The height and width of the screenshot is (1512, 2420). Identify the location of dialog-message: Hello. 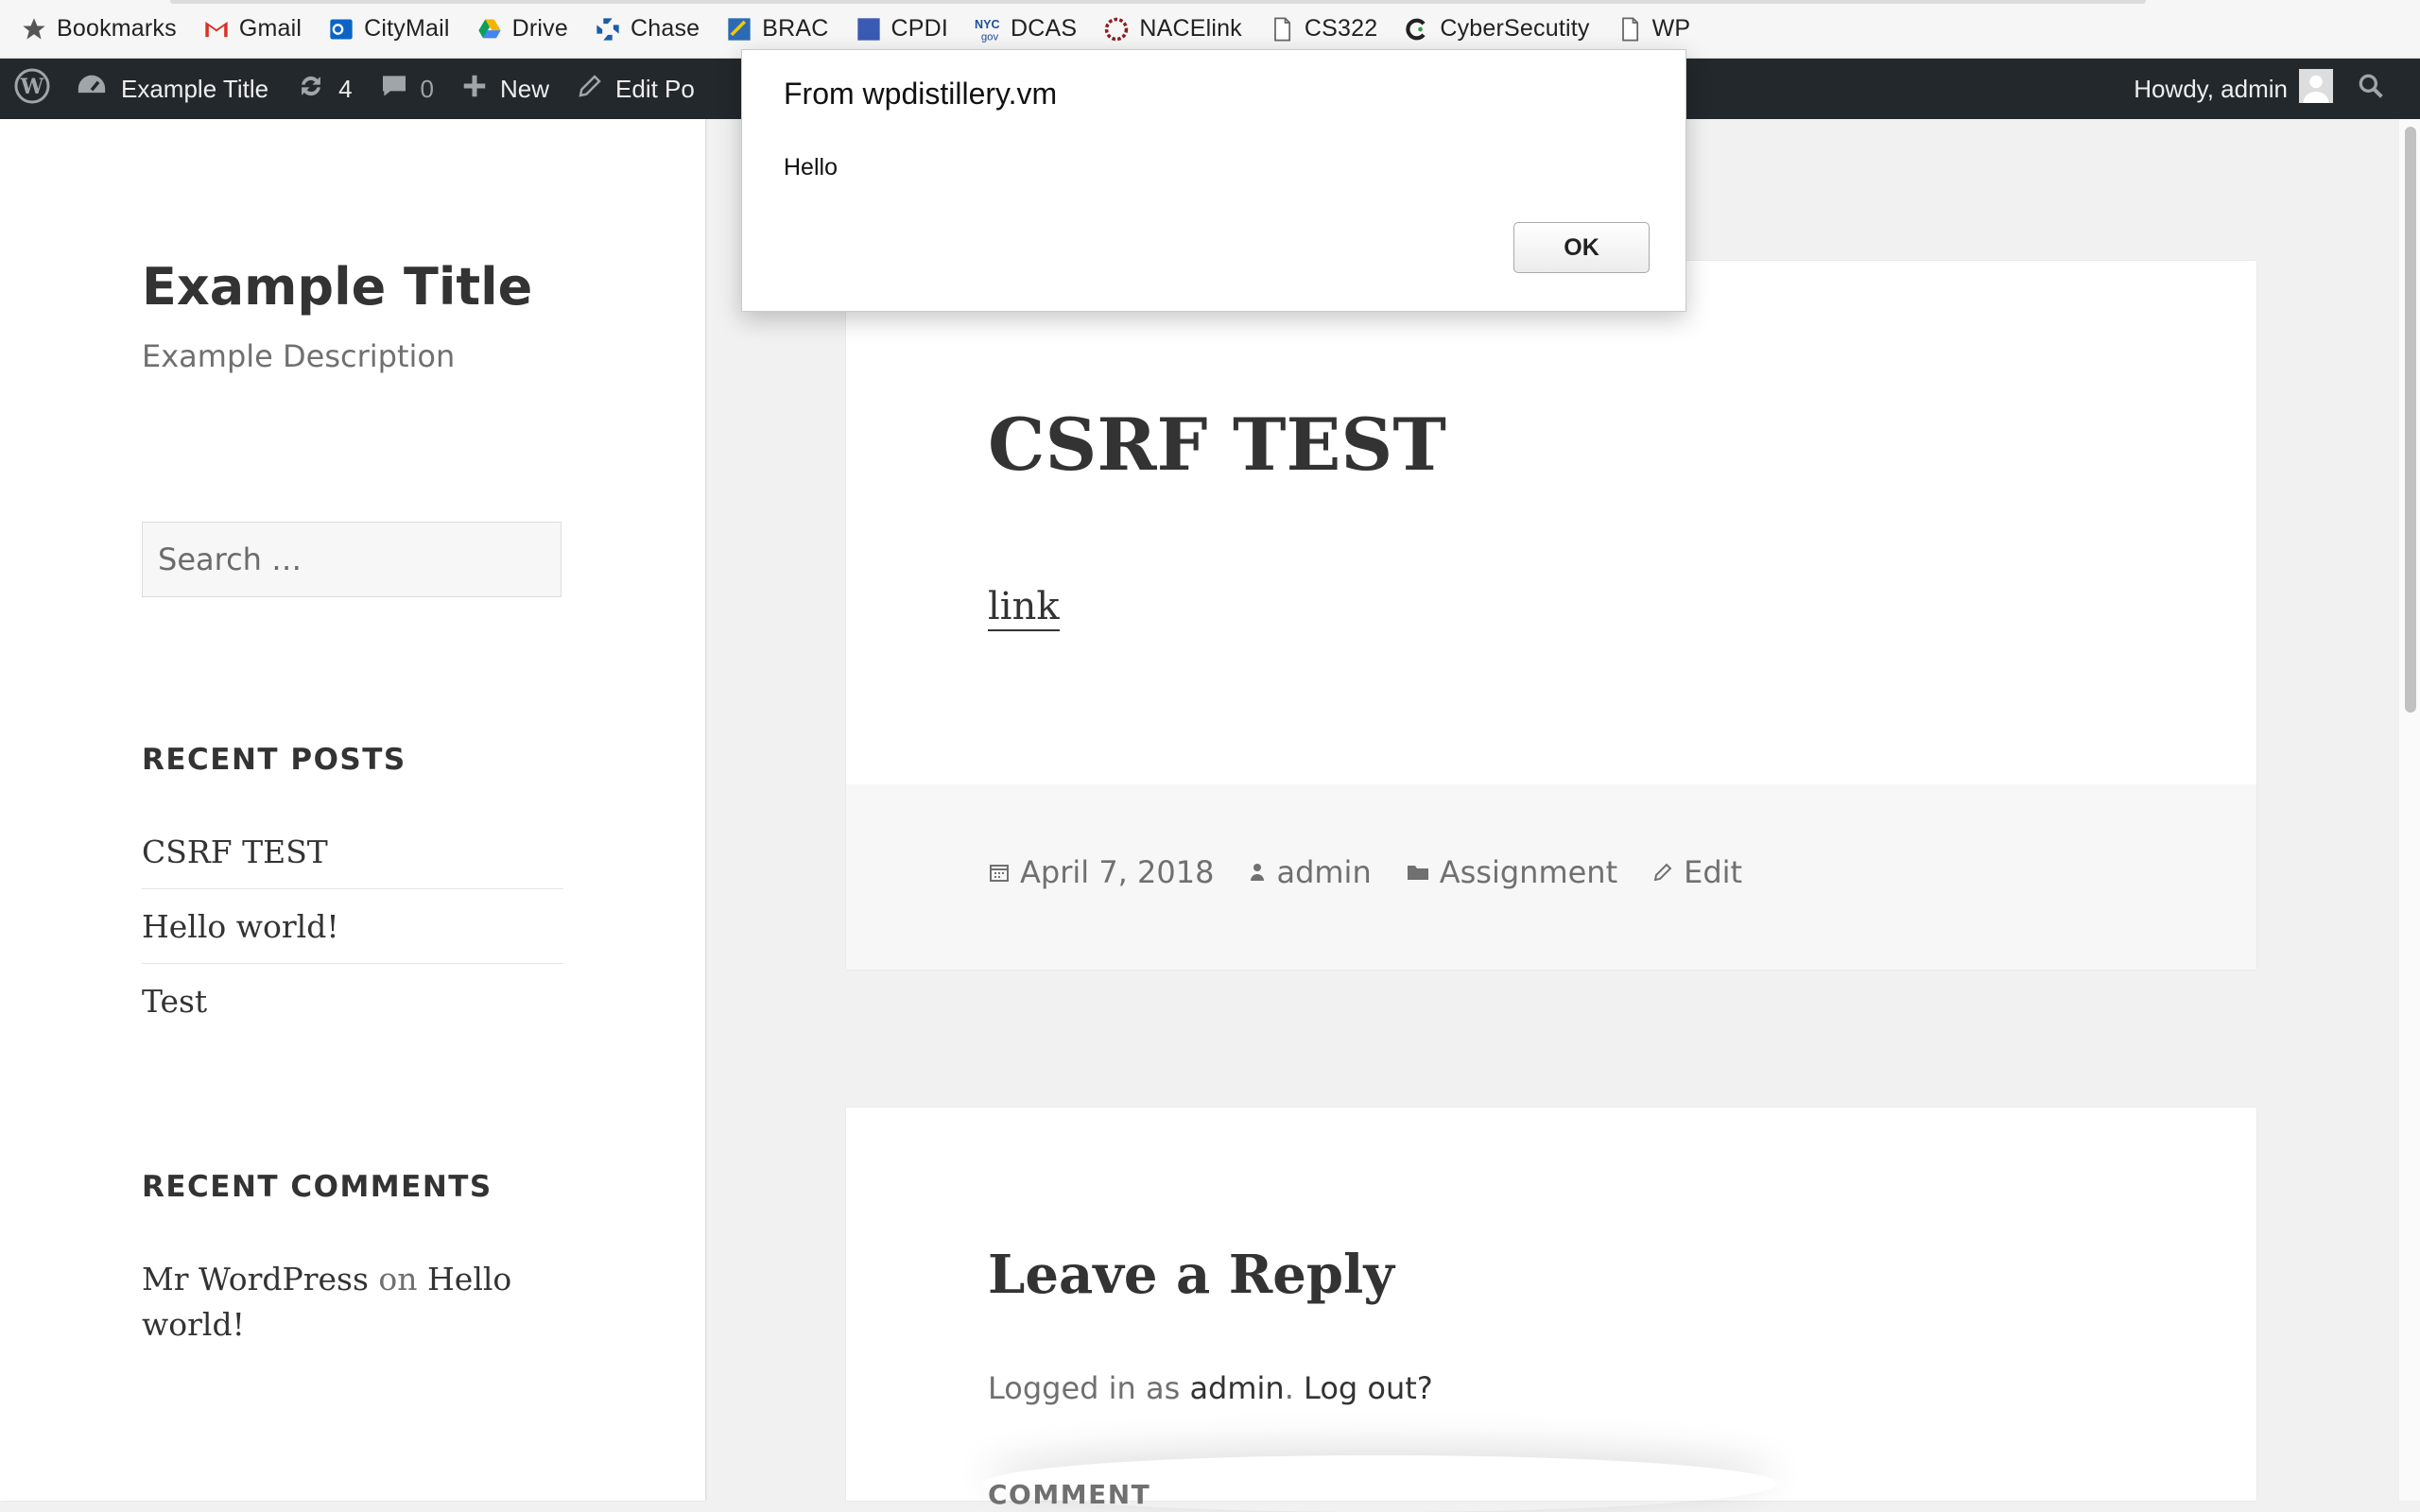
(811, 167).